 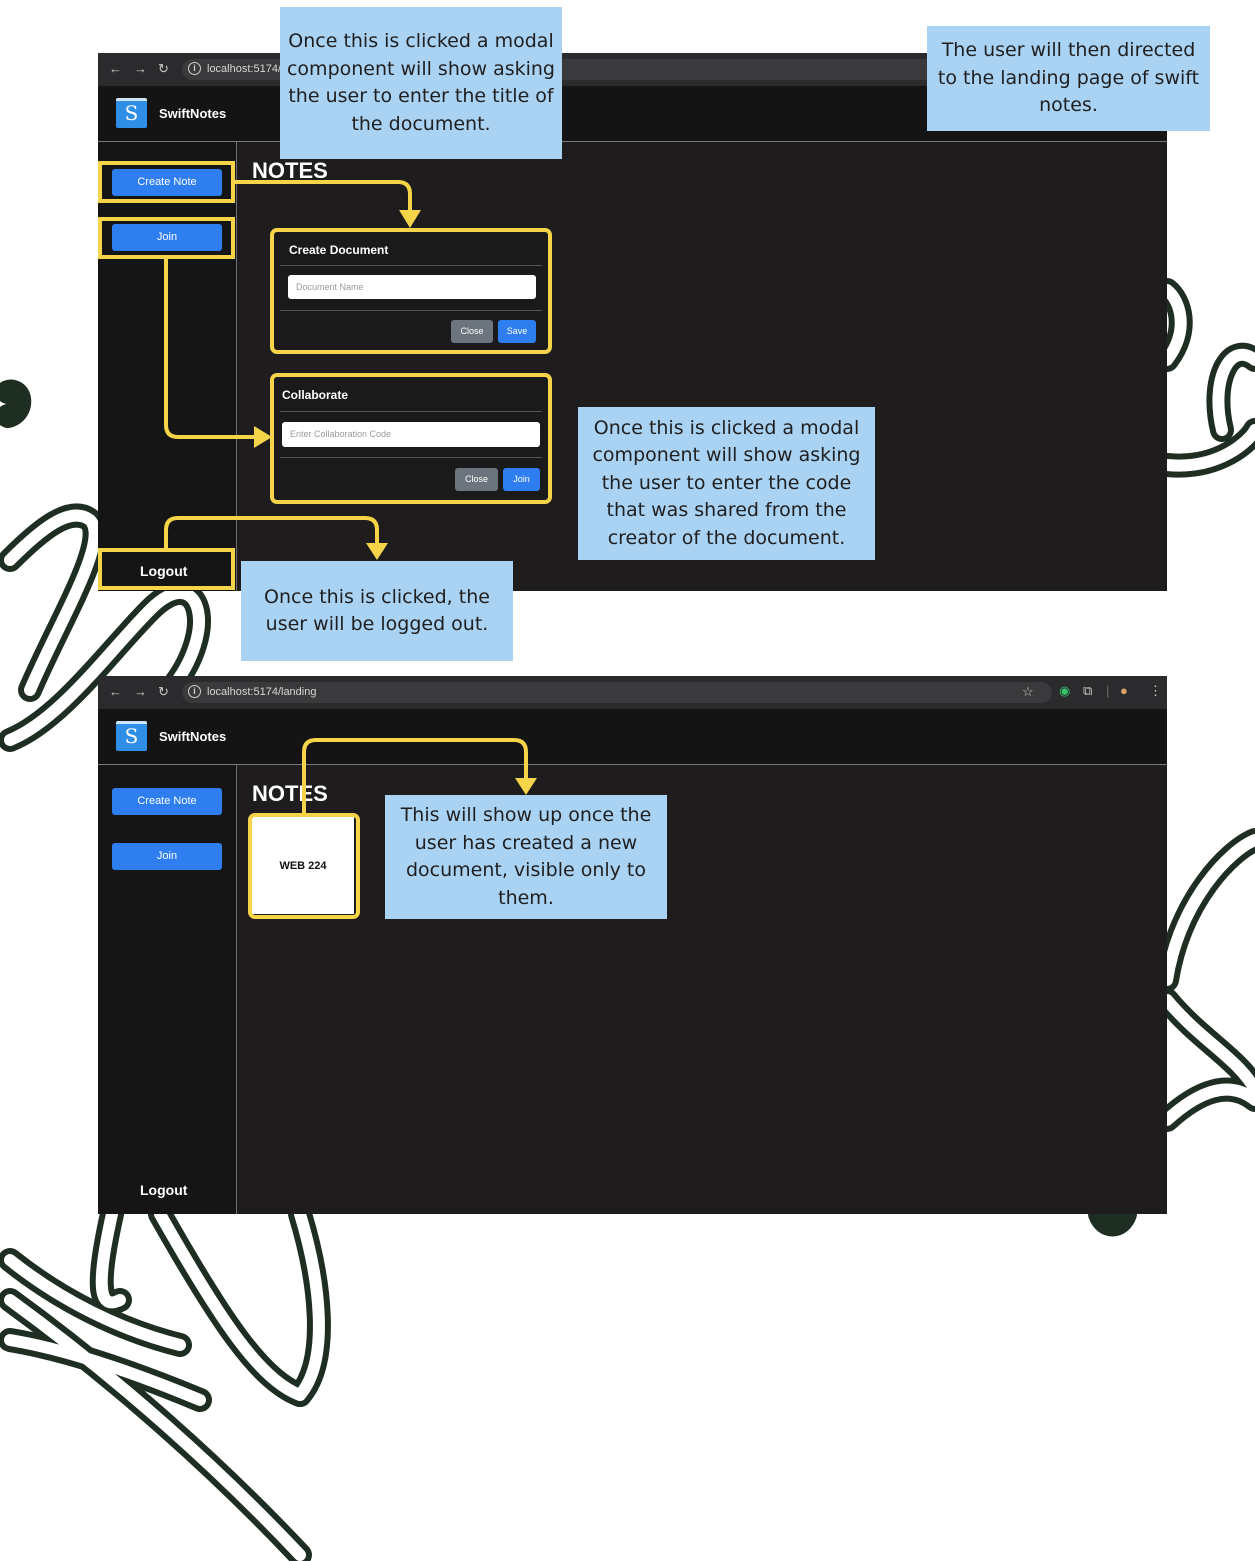 I want to click on kebab-menu-icon: ⋮, so click(x=1155, y=691).